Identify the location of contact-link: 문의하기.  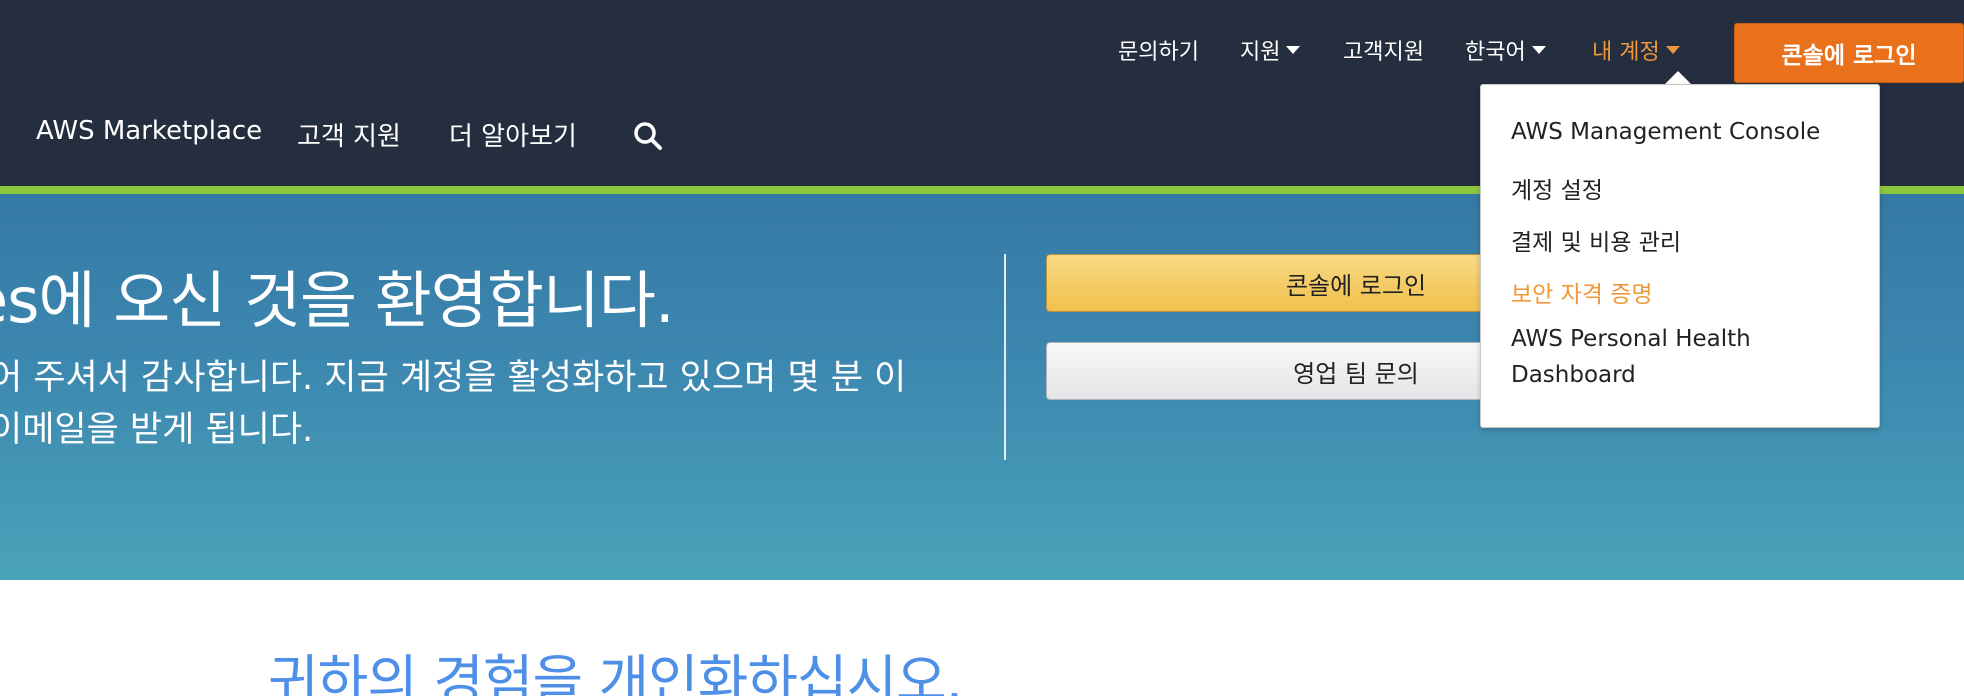
(1158, 50).